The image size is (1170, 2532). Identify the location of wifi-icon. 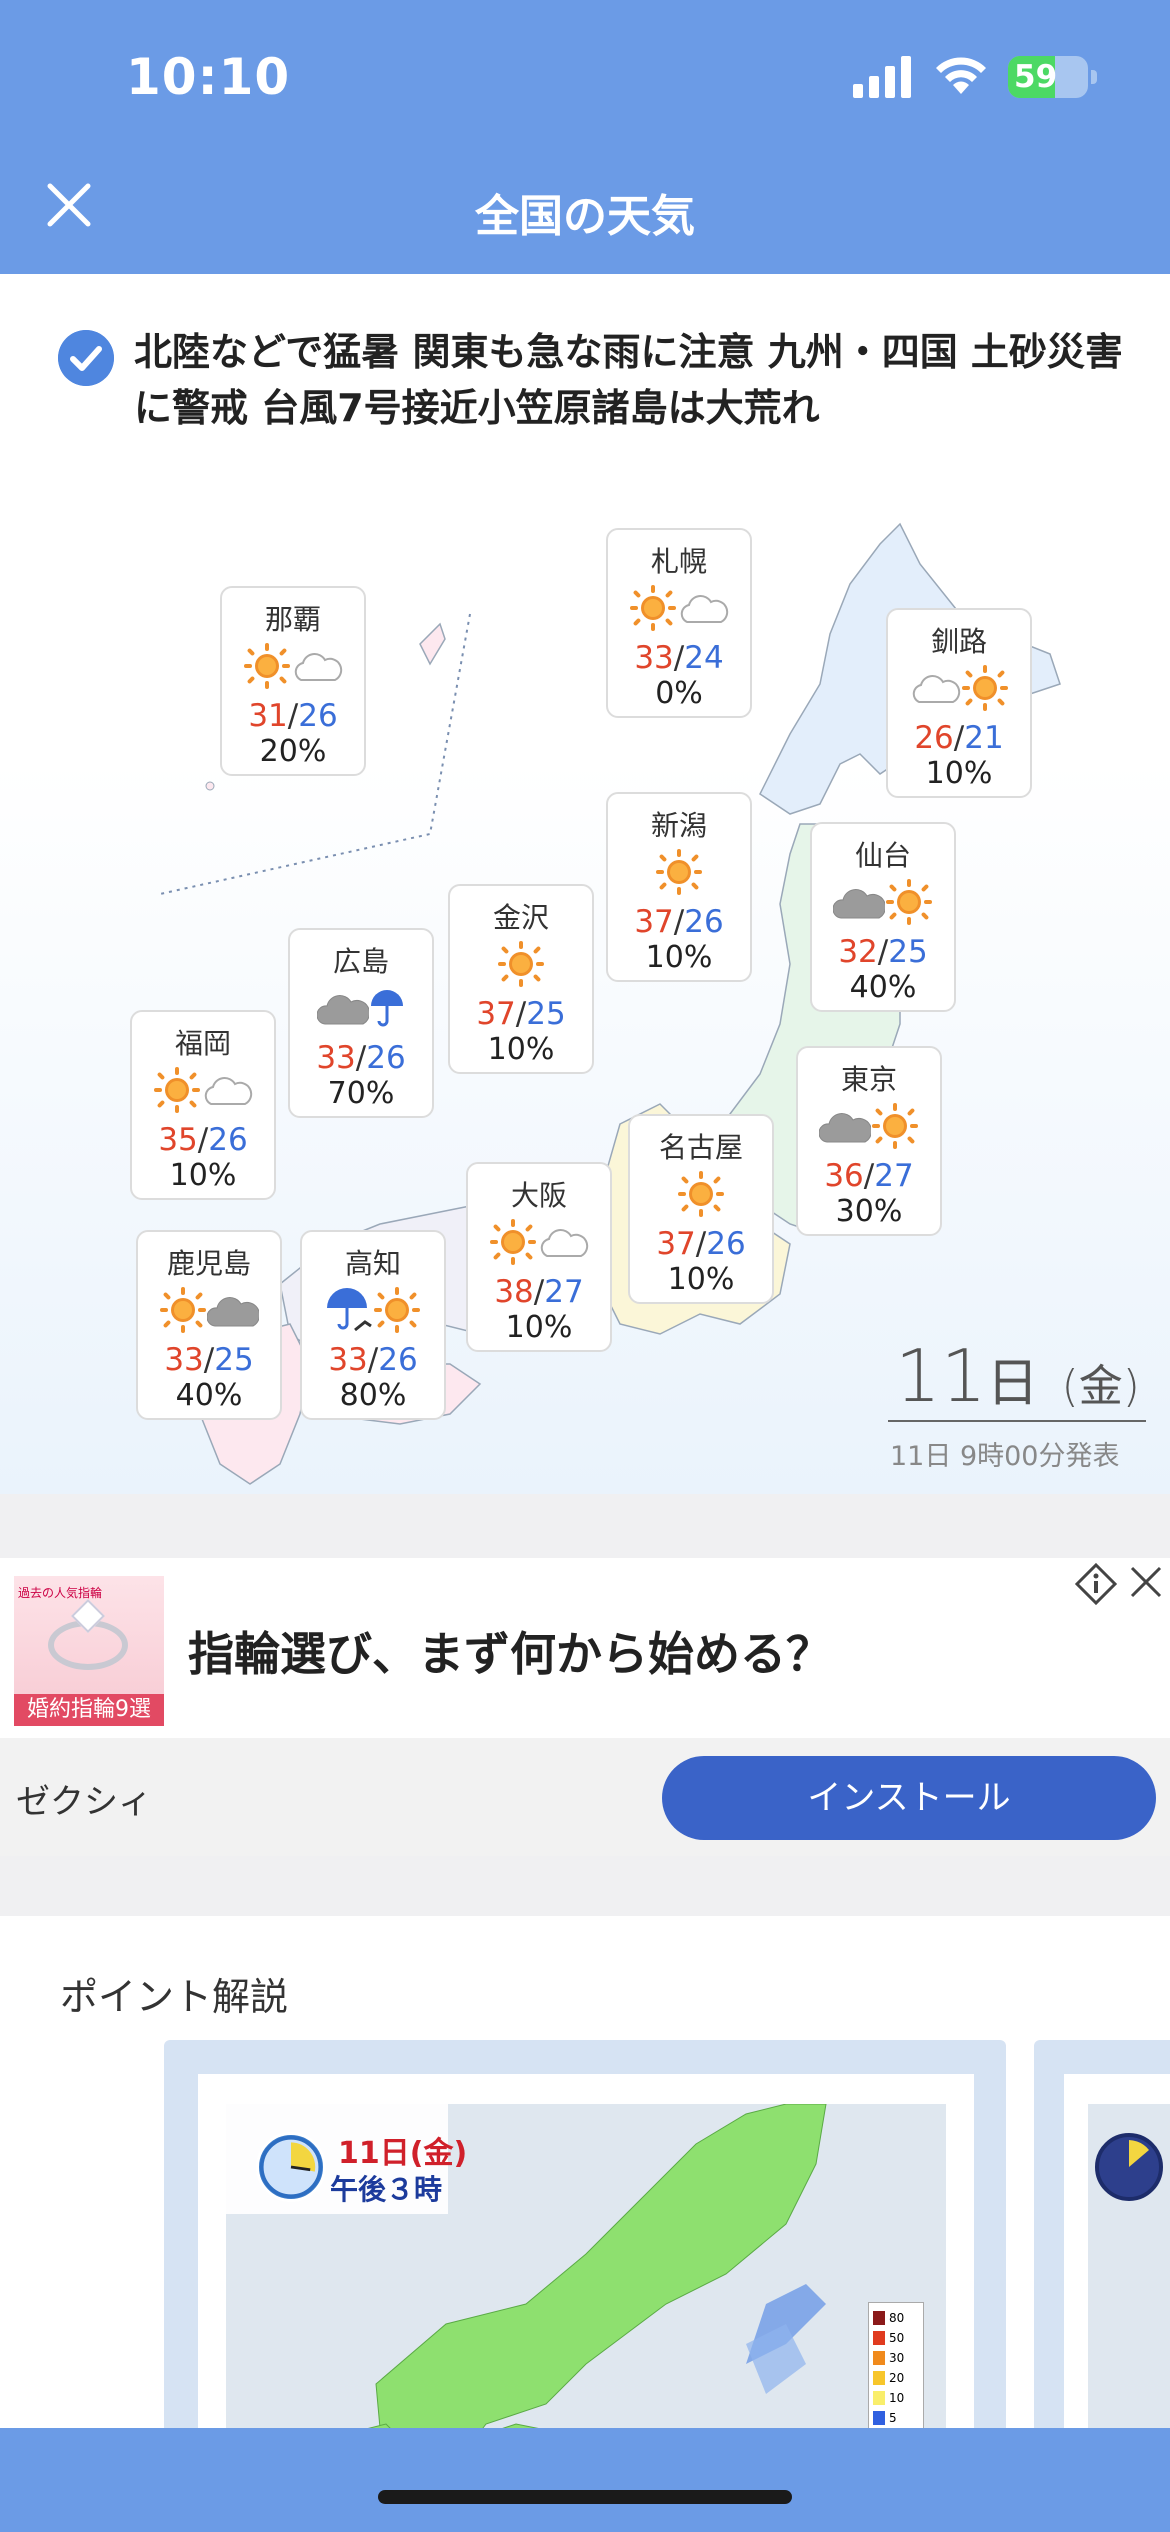
(961, 75).